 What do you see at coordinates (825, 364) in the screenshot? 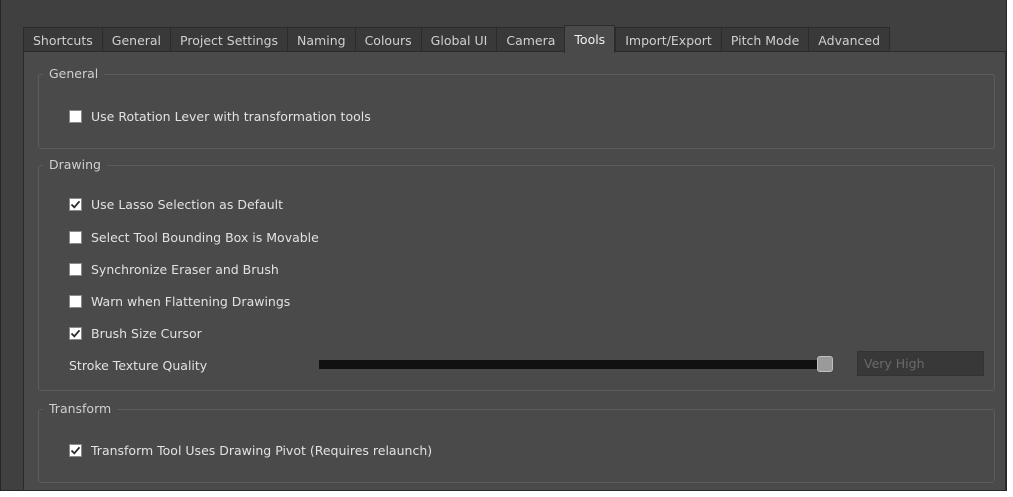
I see `slider-handle` at bounding box center [825, 364].